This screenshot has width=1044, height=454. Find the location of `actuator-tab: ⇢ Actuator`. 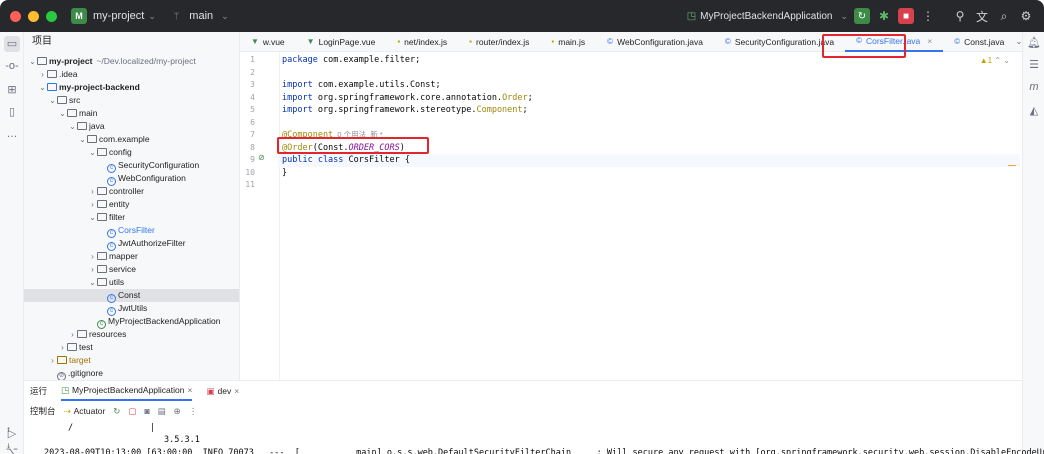

actuator-tab: ⇢ Actuator is located at coordinates (85, 411).